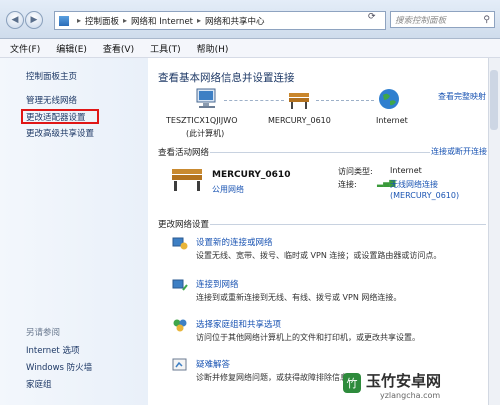  I want to click on active-networks-header: 查看活动网络, so click(184, 153).